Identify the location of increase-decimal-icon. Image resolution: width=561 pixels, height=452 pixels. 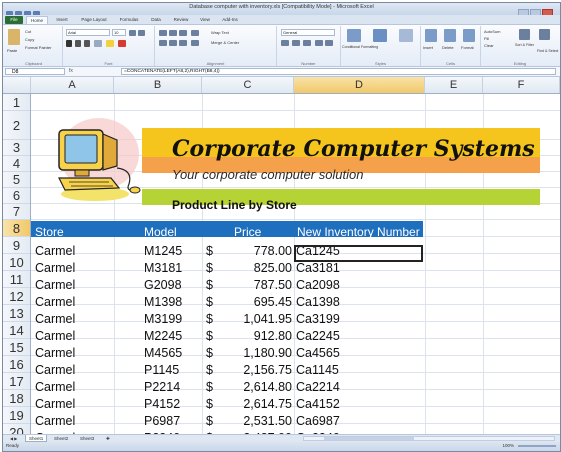
(319, 43).